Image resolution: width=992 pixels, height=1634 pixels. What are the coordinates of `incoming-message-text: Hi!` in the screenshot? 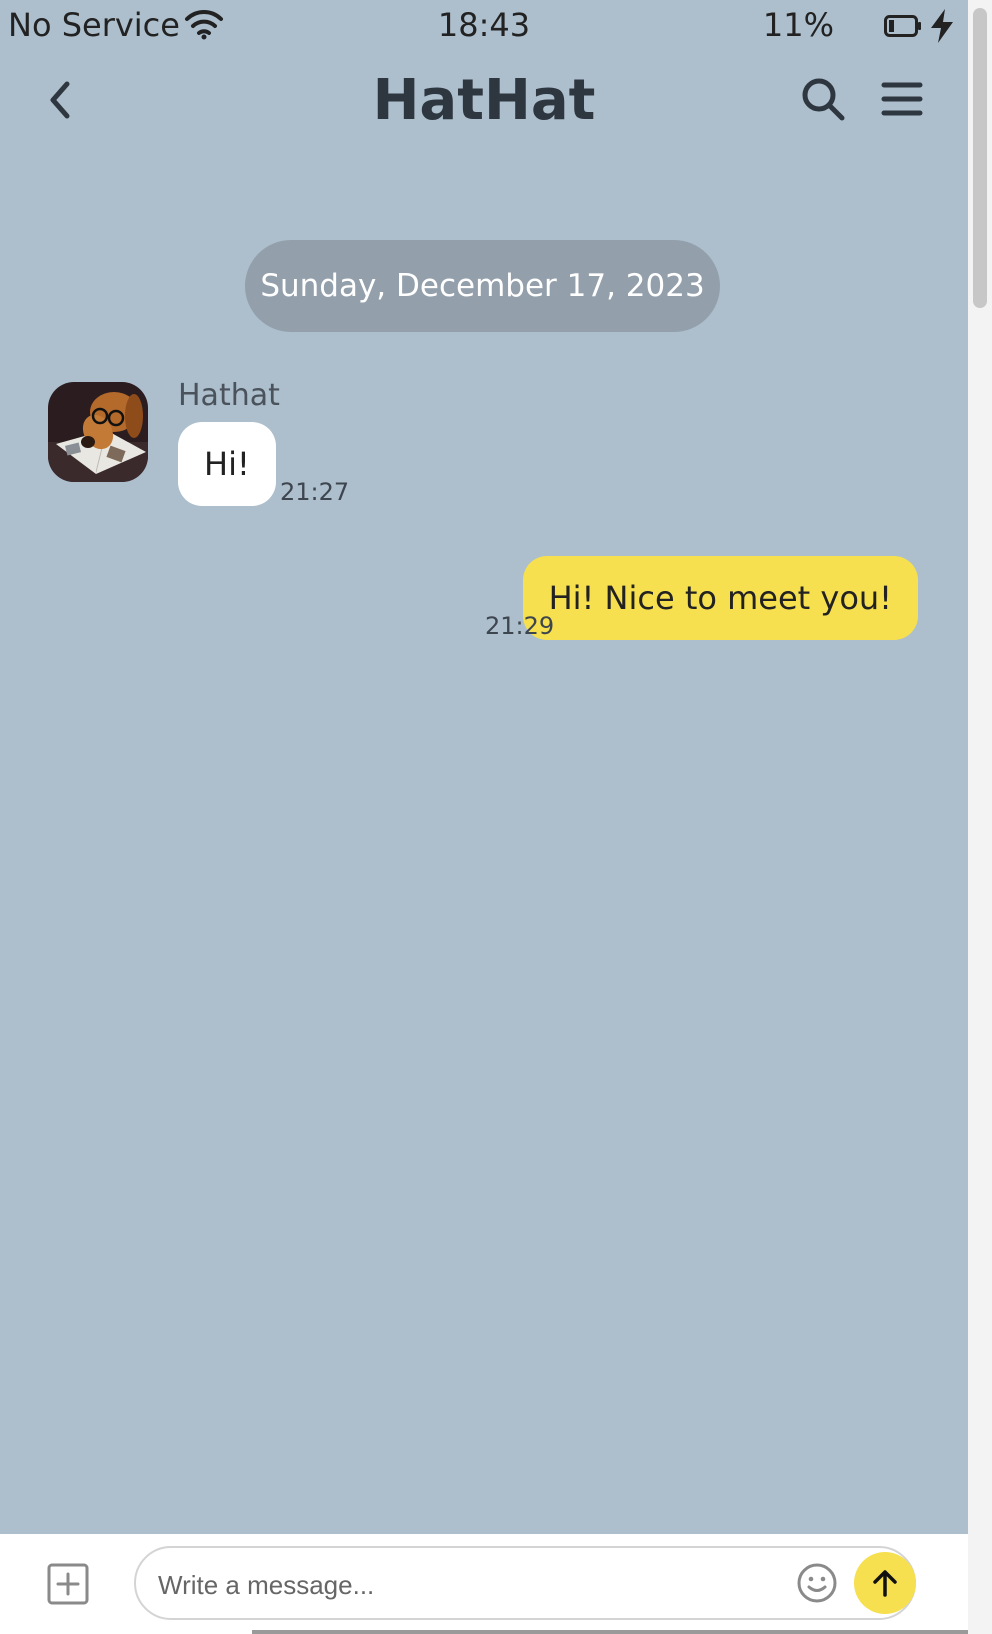 It's located at (227, 464).